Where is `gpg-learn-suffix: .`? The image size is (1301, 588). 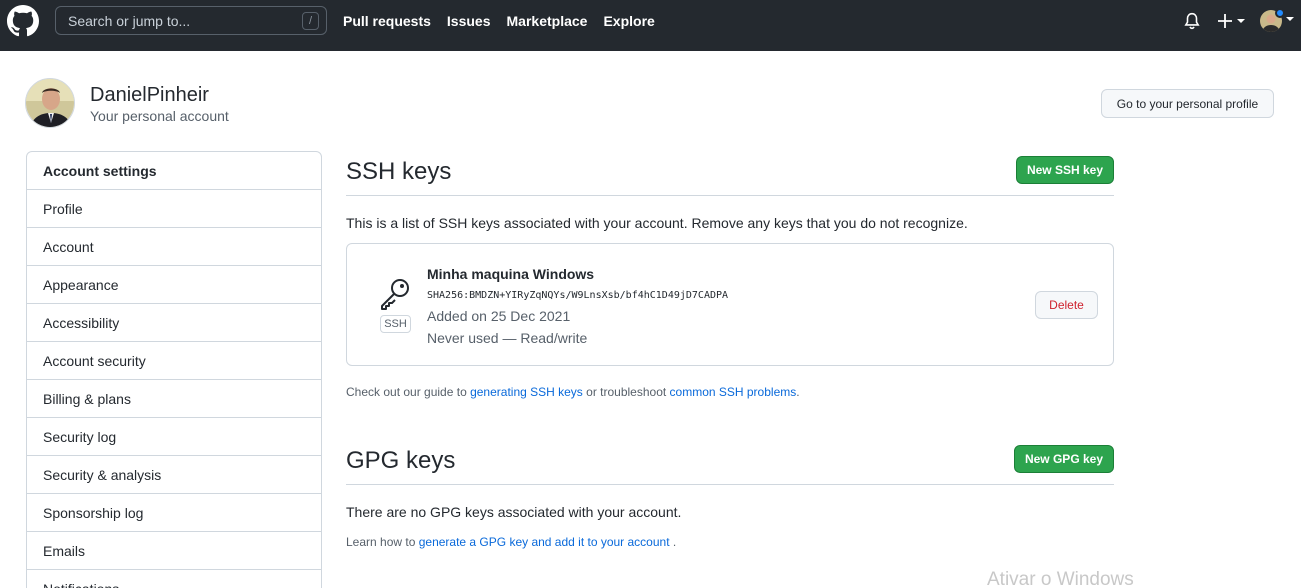
gpg-learn-suffix: . is located at coordinates (673, 542).